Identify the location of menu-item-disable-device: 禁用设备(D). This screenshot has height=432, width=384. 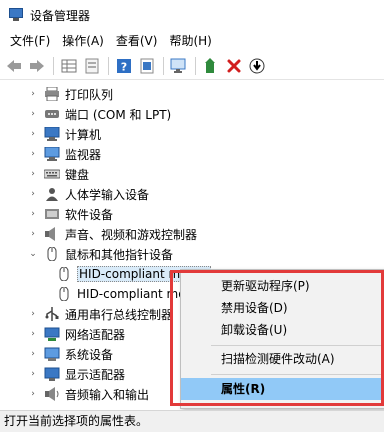
(282, 308).